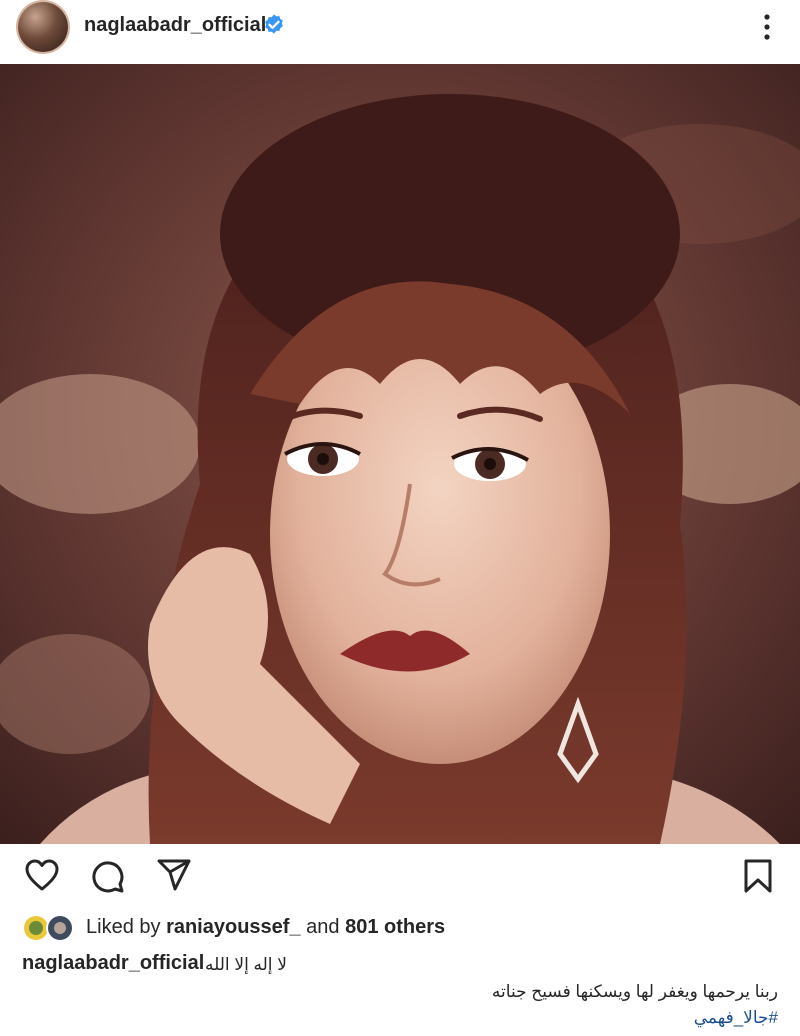  What do you see at coordinates (108, 876) in the screenshot?
I see `comment-icon` at bounding box center [108, 876].